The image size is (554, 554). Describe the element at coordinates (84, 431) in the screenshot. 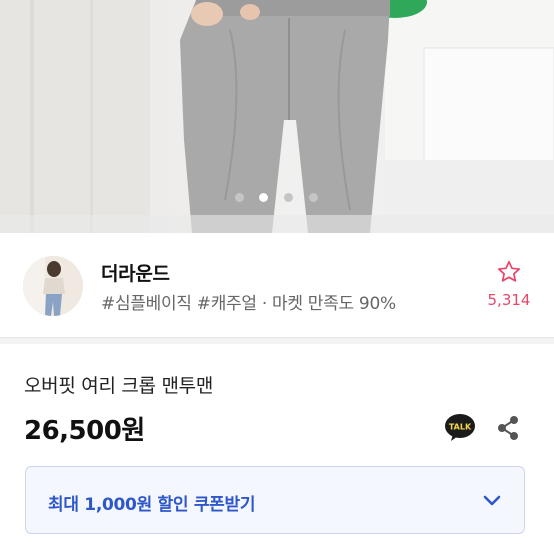

I see `product-price: 26,500원` at that location.